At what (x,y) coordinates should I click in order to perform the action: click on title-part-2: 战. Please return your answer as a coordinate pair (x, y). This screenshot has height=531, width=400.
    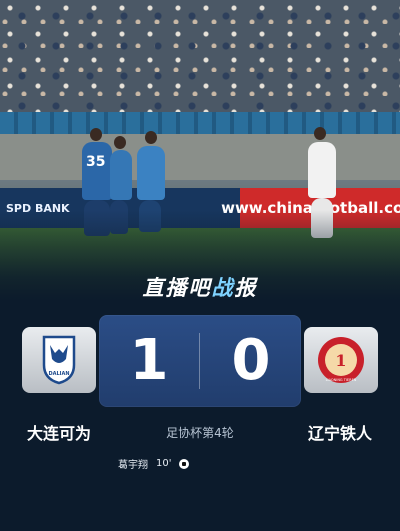
    Looking at the image, I should click on (223, 288).